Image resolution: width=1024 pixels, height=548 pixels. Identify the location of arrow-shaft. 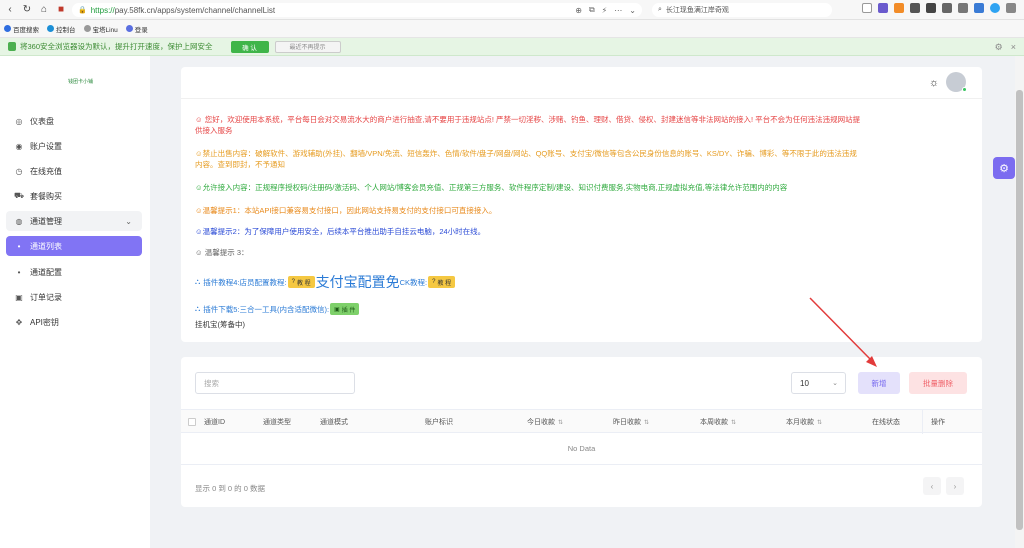
(841, 330).